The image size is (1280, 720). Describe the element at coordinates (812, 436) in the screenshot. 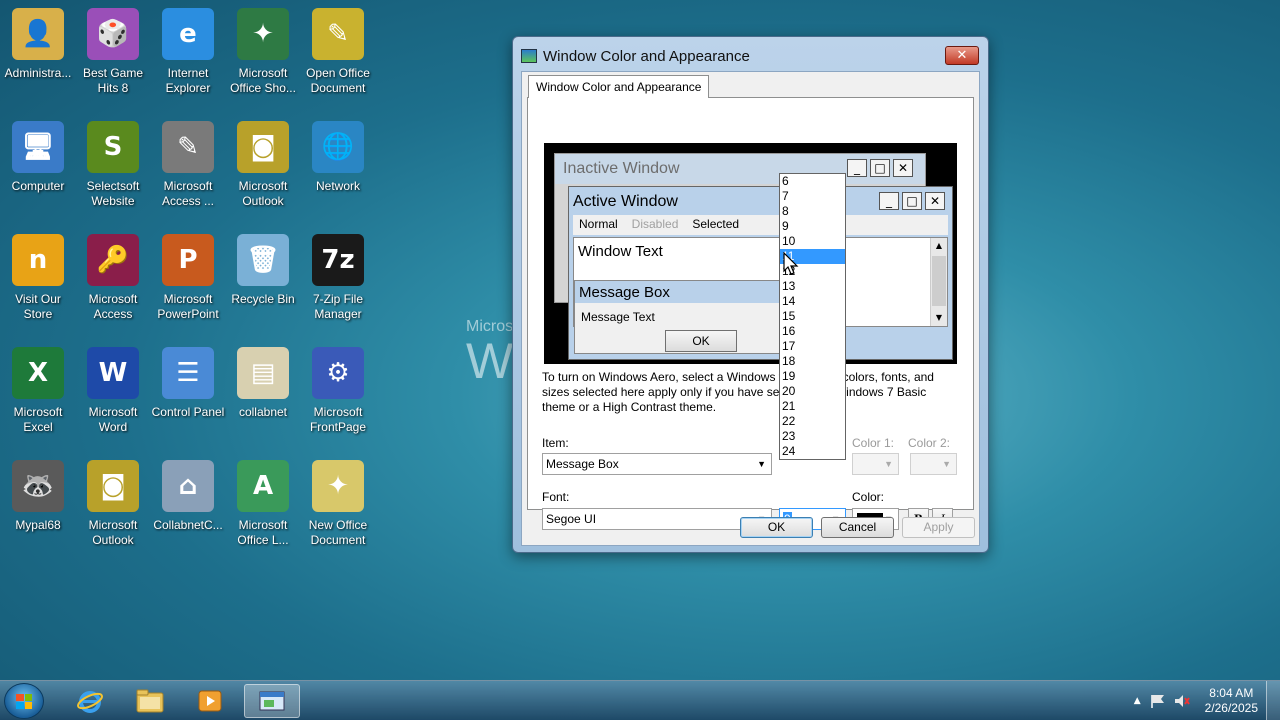

I see `font-size-option: 23` at that location.